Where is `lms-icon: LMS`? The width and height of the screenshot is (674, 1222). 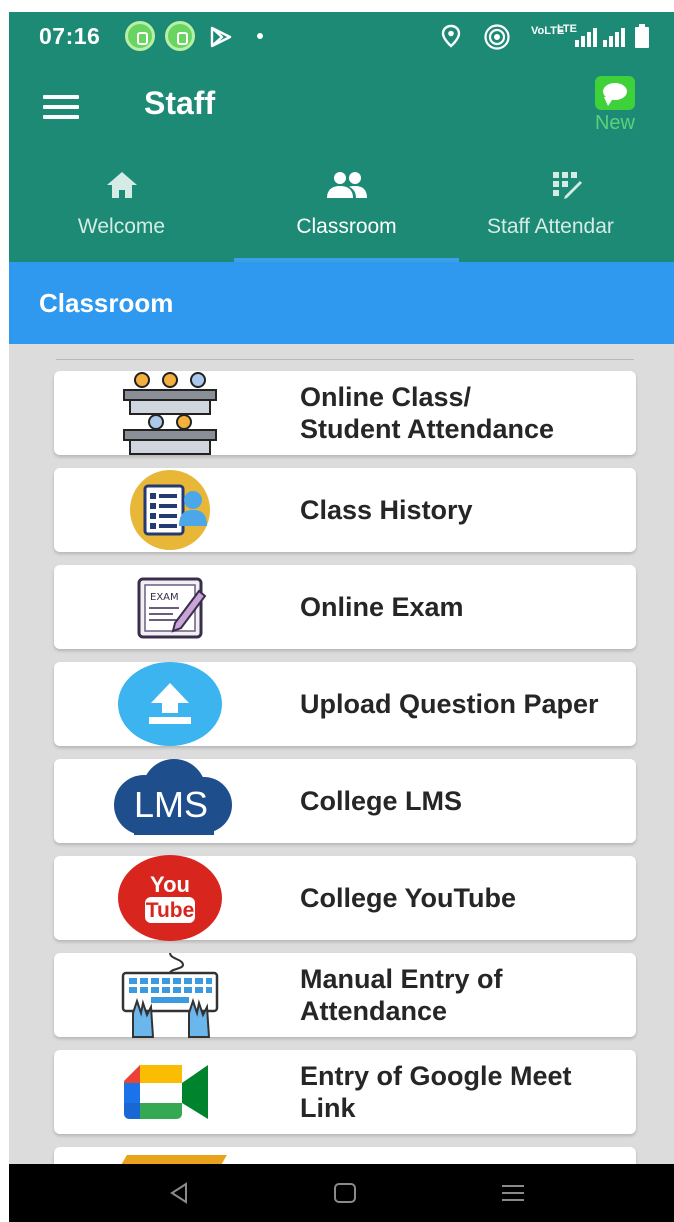 lms-icon: LMS is located at coordinates (173, 797).